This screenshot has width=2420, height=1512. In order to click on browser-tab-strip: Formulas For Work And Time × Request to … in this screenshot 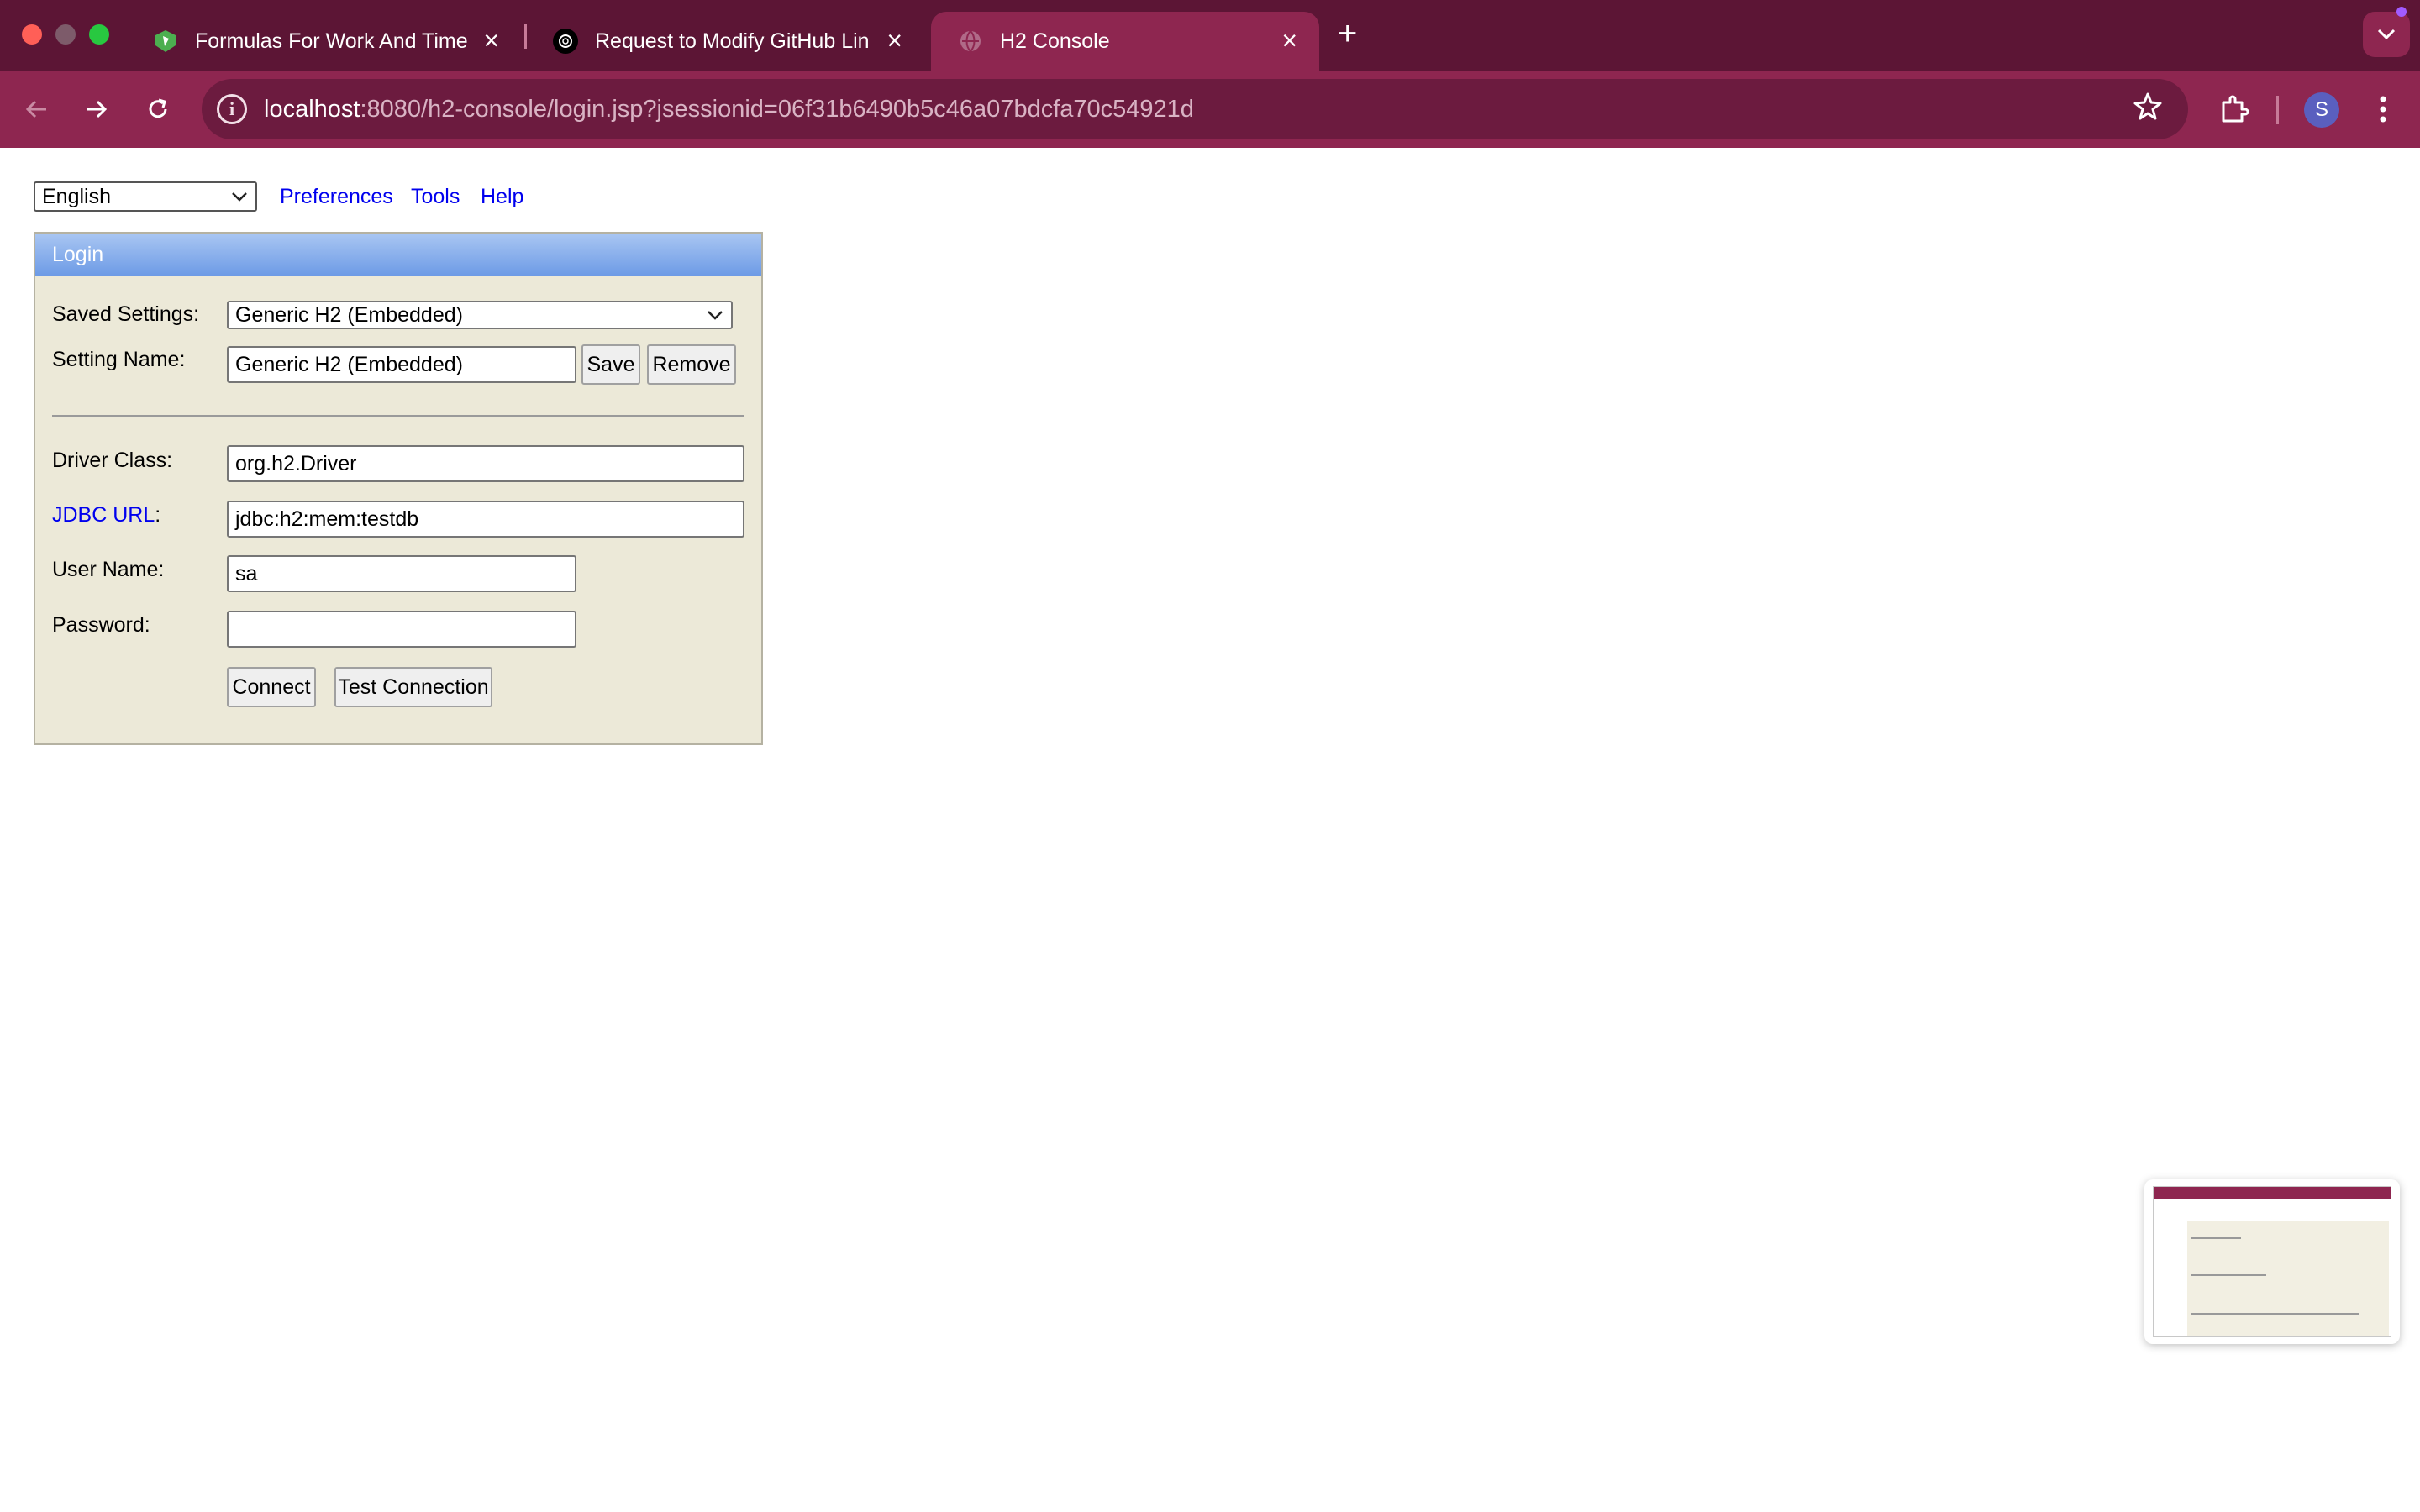, I will do `click(1210, 35)`.